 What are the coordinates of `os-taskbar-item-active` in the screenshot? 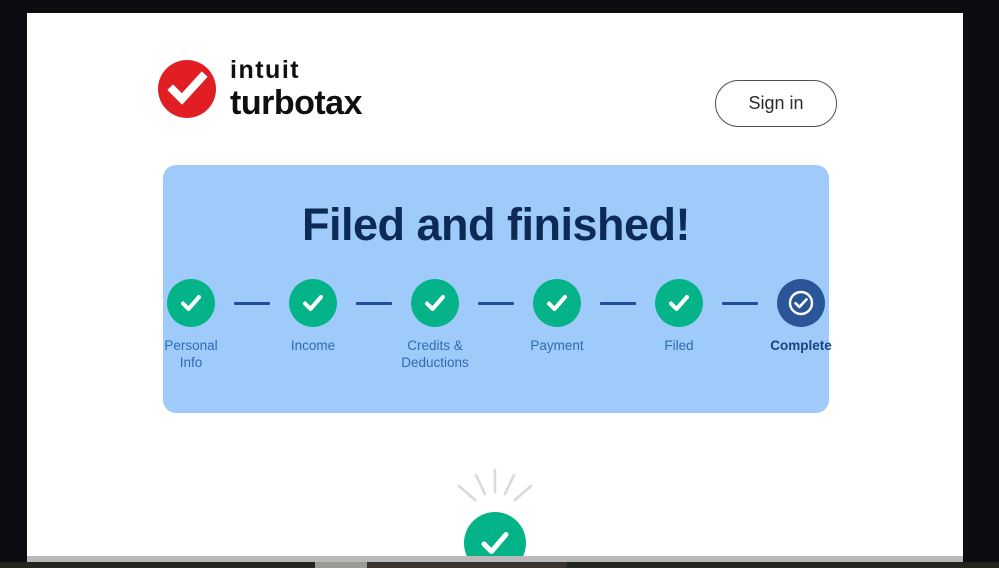 It's located at (341, 565).